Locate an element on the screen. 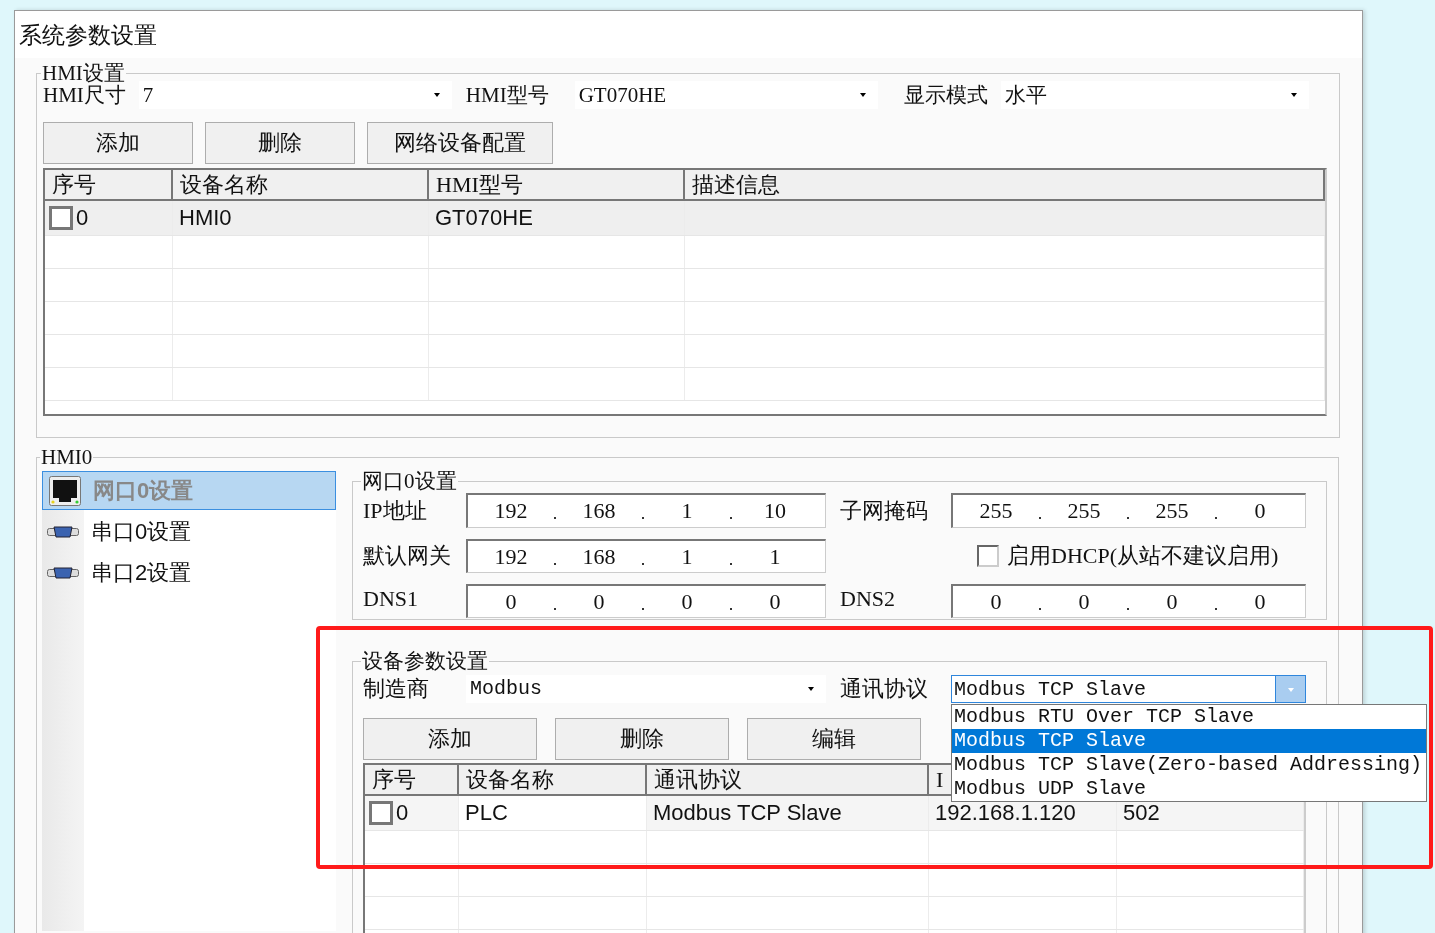  field-label: HMI型号 is located at coordinates (507, 95).